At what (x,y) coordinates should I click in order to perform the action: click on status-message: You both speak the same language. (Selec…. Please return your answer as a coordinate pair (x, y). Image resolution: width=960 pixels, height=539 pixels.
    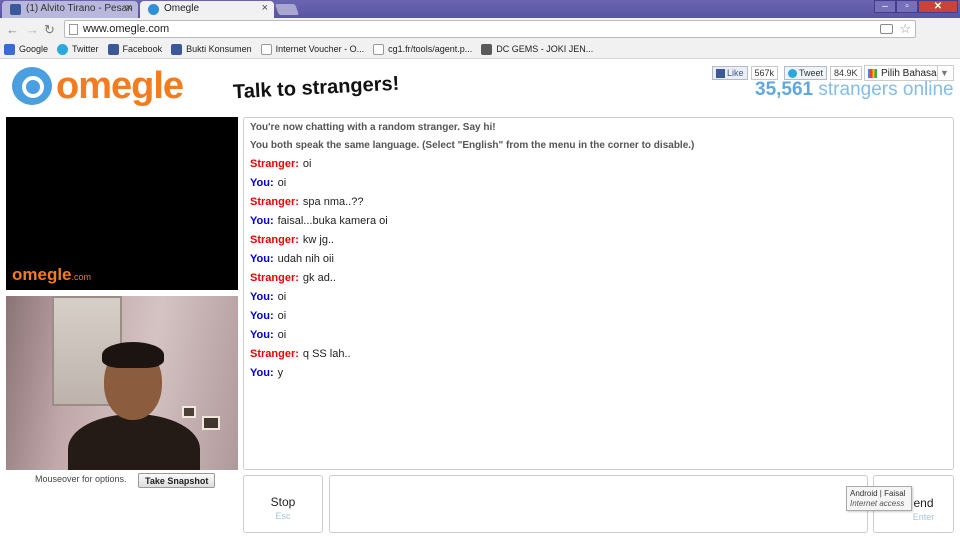
    Looking at the image, I should click on (472, 145).